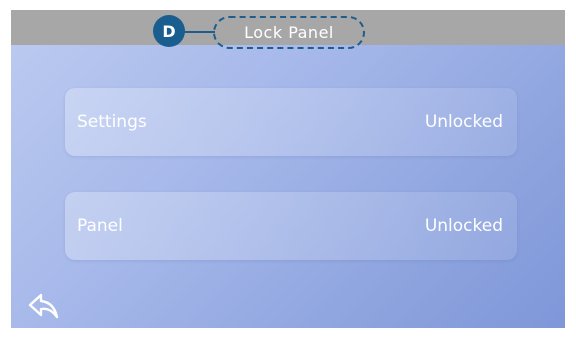 The height and width of the screenshot is (339, 576). What do you see at coordinates (463, 122) in the screenshot?
I see `settings-status: Unlocked` at bounding box center [463, 122].